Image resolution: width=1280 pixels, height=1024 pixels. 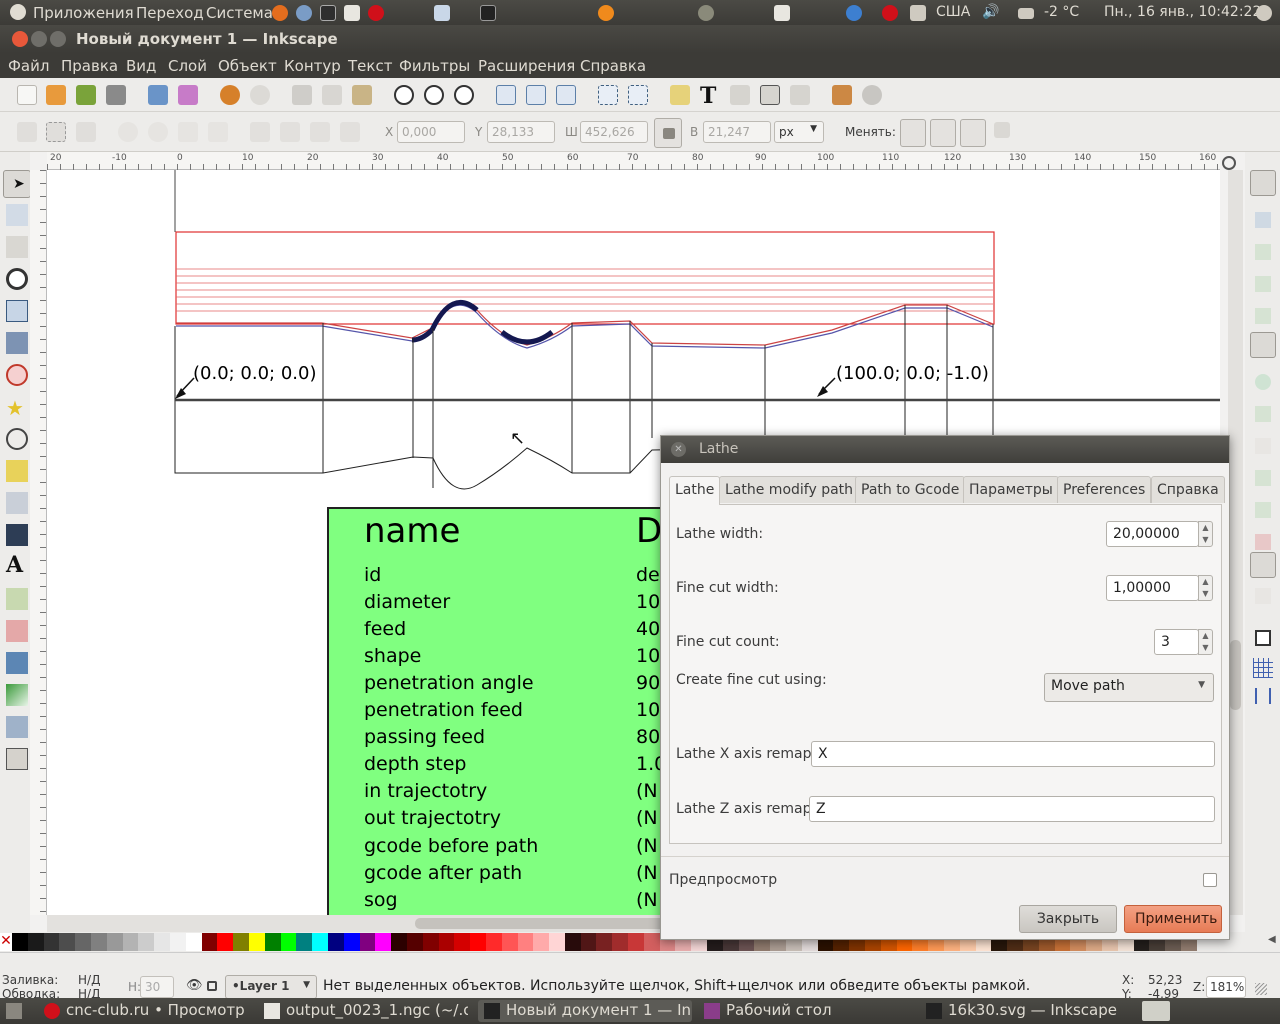 What do you see at coordinates (332, 95) in the screenshot?
I see `cut-icon` at bounding box center [332, 95].